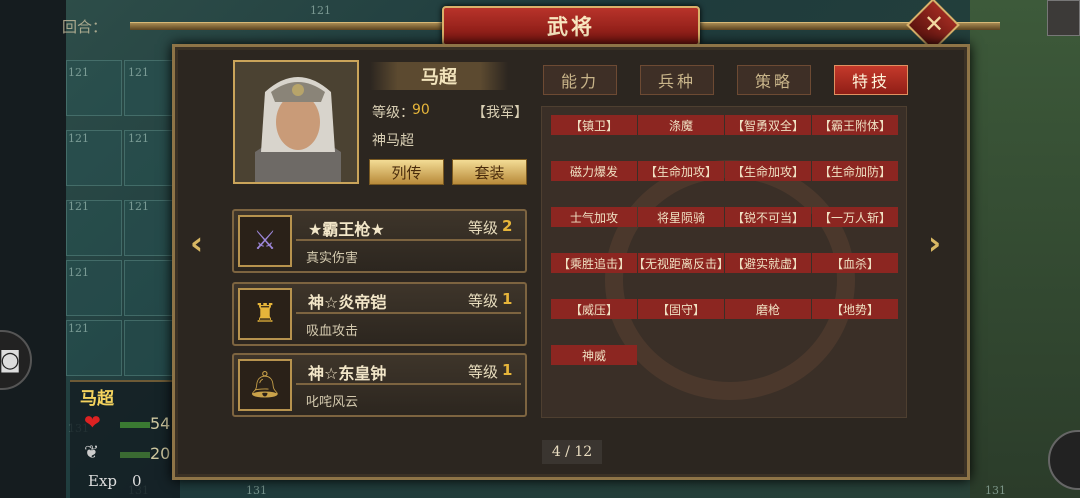 The height and width of the screenshot is (498, 1080). What do you see at coordinates (265, 314) in the screenshot?
I see `armor-icon: ♜` at bounding box center [265, 314].